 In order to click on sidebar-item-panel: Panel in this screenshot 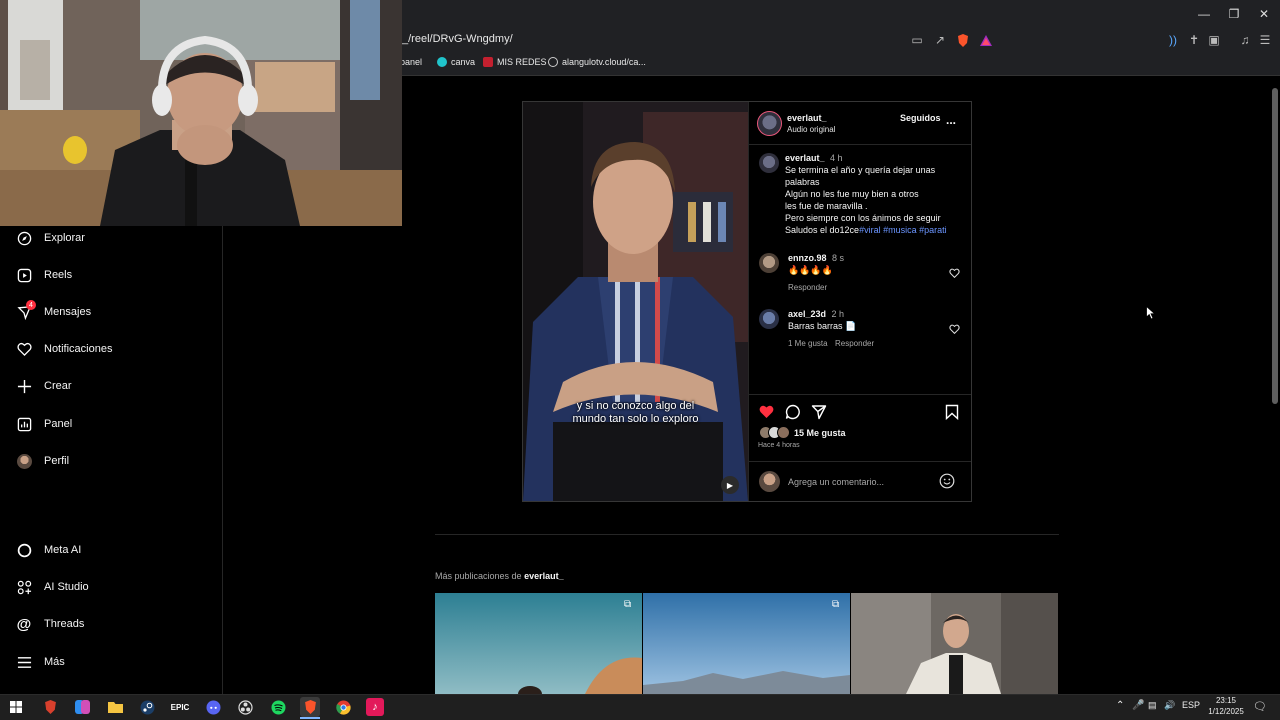, I will do `click(44, 424)`.